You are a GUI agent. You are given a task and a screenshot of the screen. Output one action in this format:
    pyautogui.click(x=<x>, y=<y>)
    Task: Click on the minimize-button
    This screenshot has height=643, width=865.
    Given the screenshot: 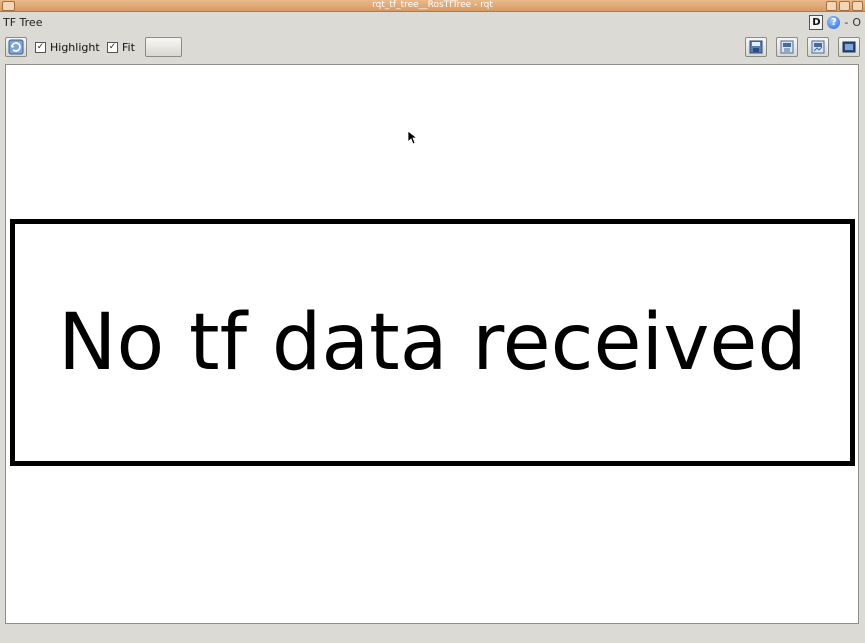 What is the action you would take?
    pyautogui.click(x=831, y=6)
    